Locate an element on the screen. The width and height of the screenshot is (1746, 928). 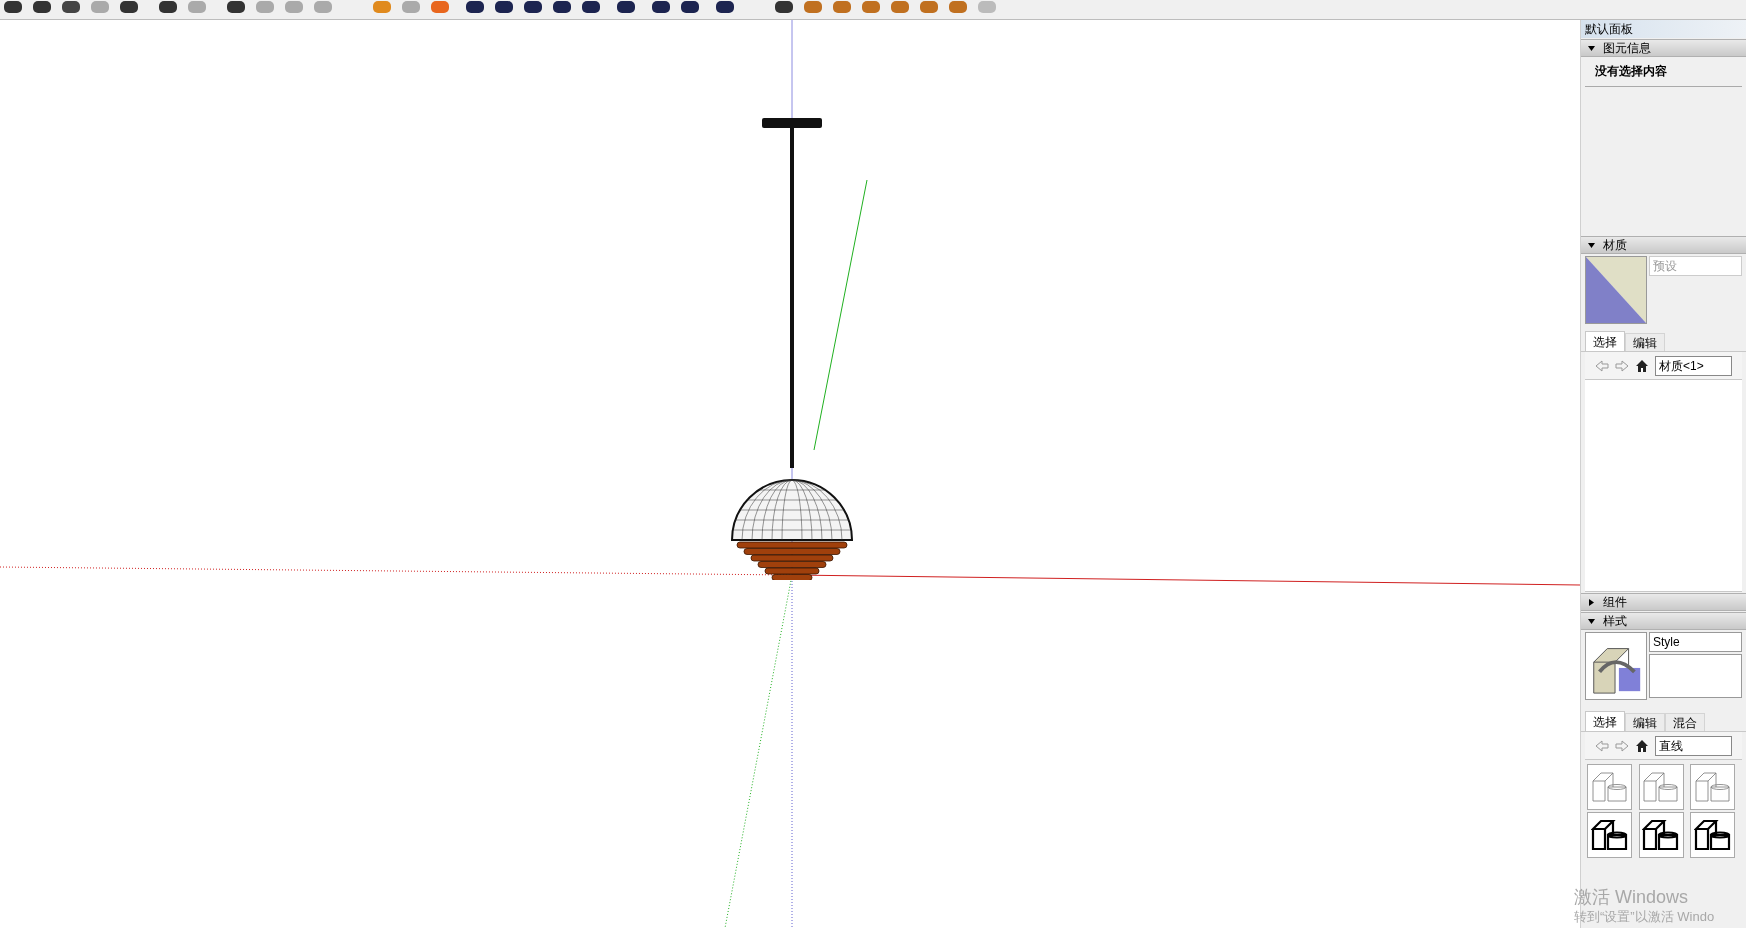
section-header: 材质 is located at coordinates (1663, 245).